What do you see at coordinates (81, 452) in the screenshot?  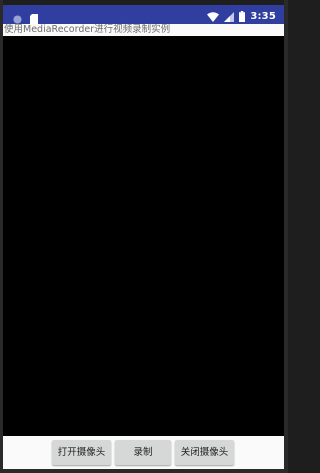 I see `open-camera-button: 打开摄像头` at bounding box center [81, 452].